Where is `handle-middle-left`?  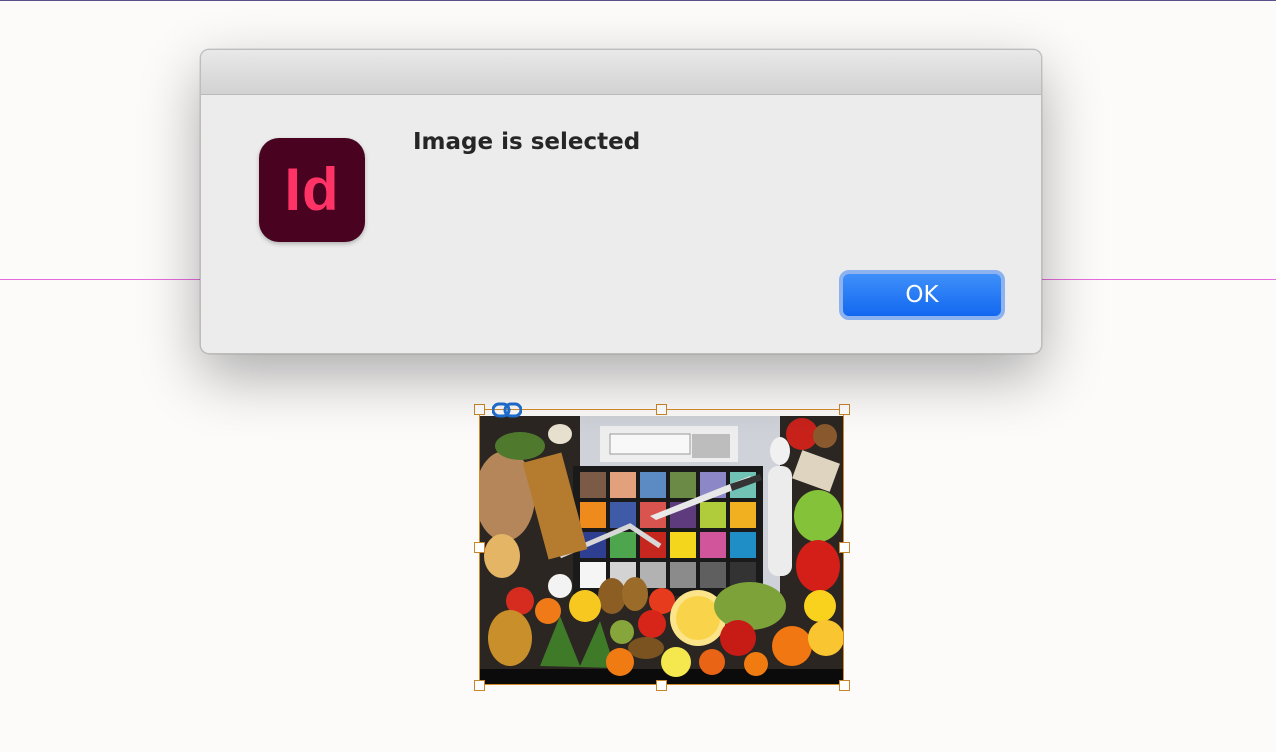 handle-middle-left is located at coordinates (479, 547).